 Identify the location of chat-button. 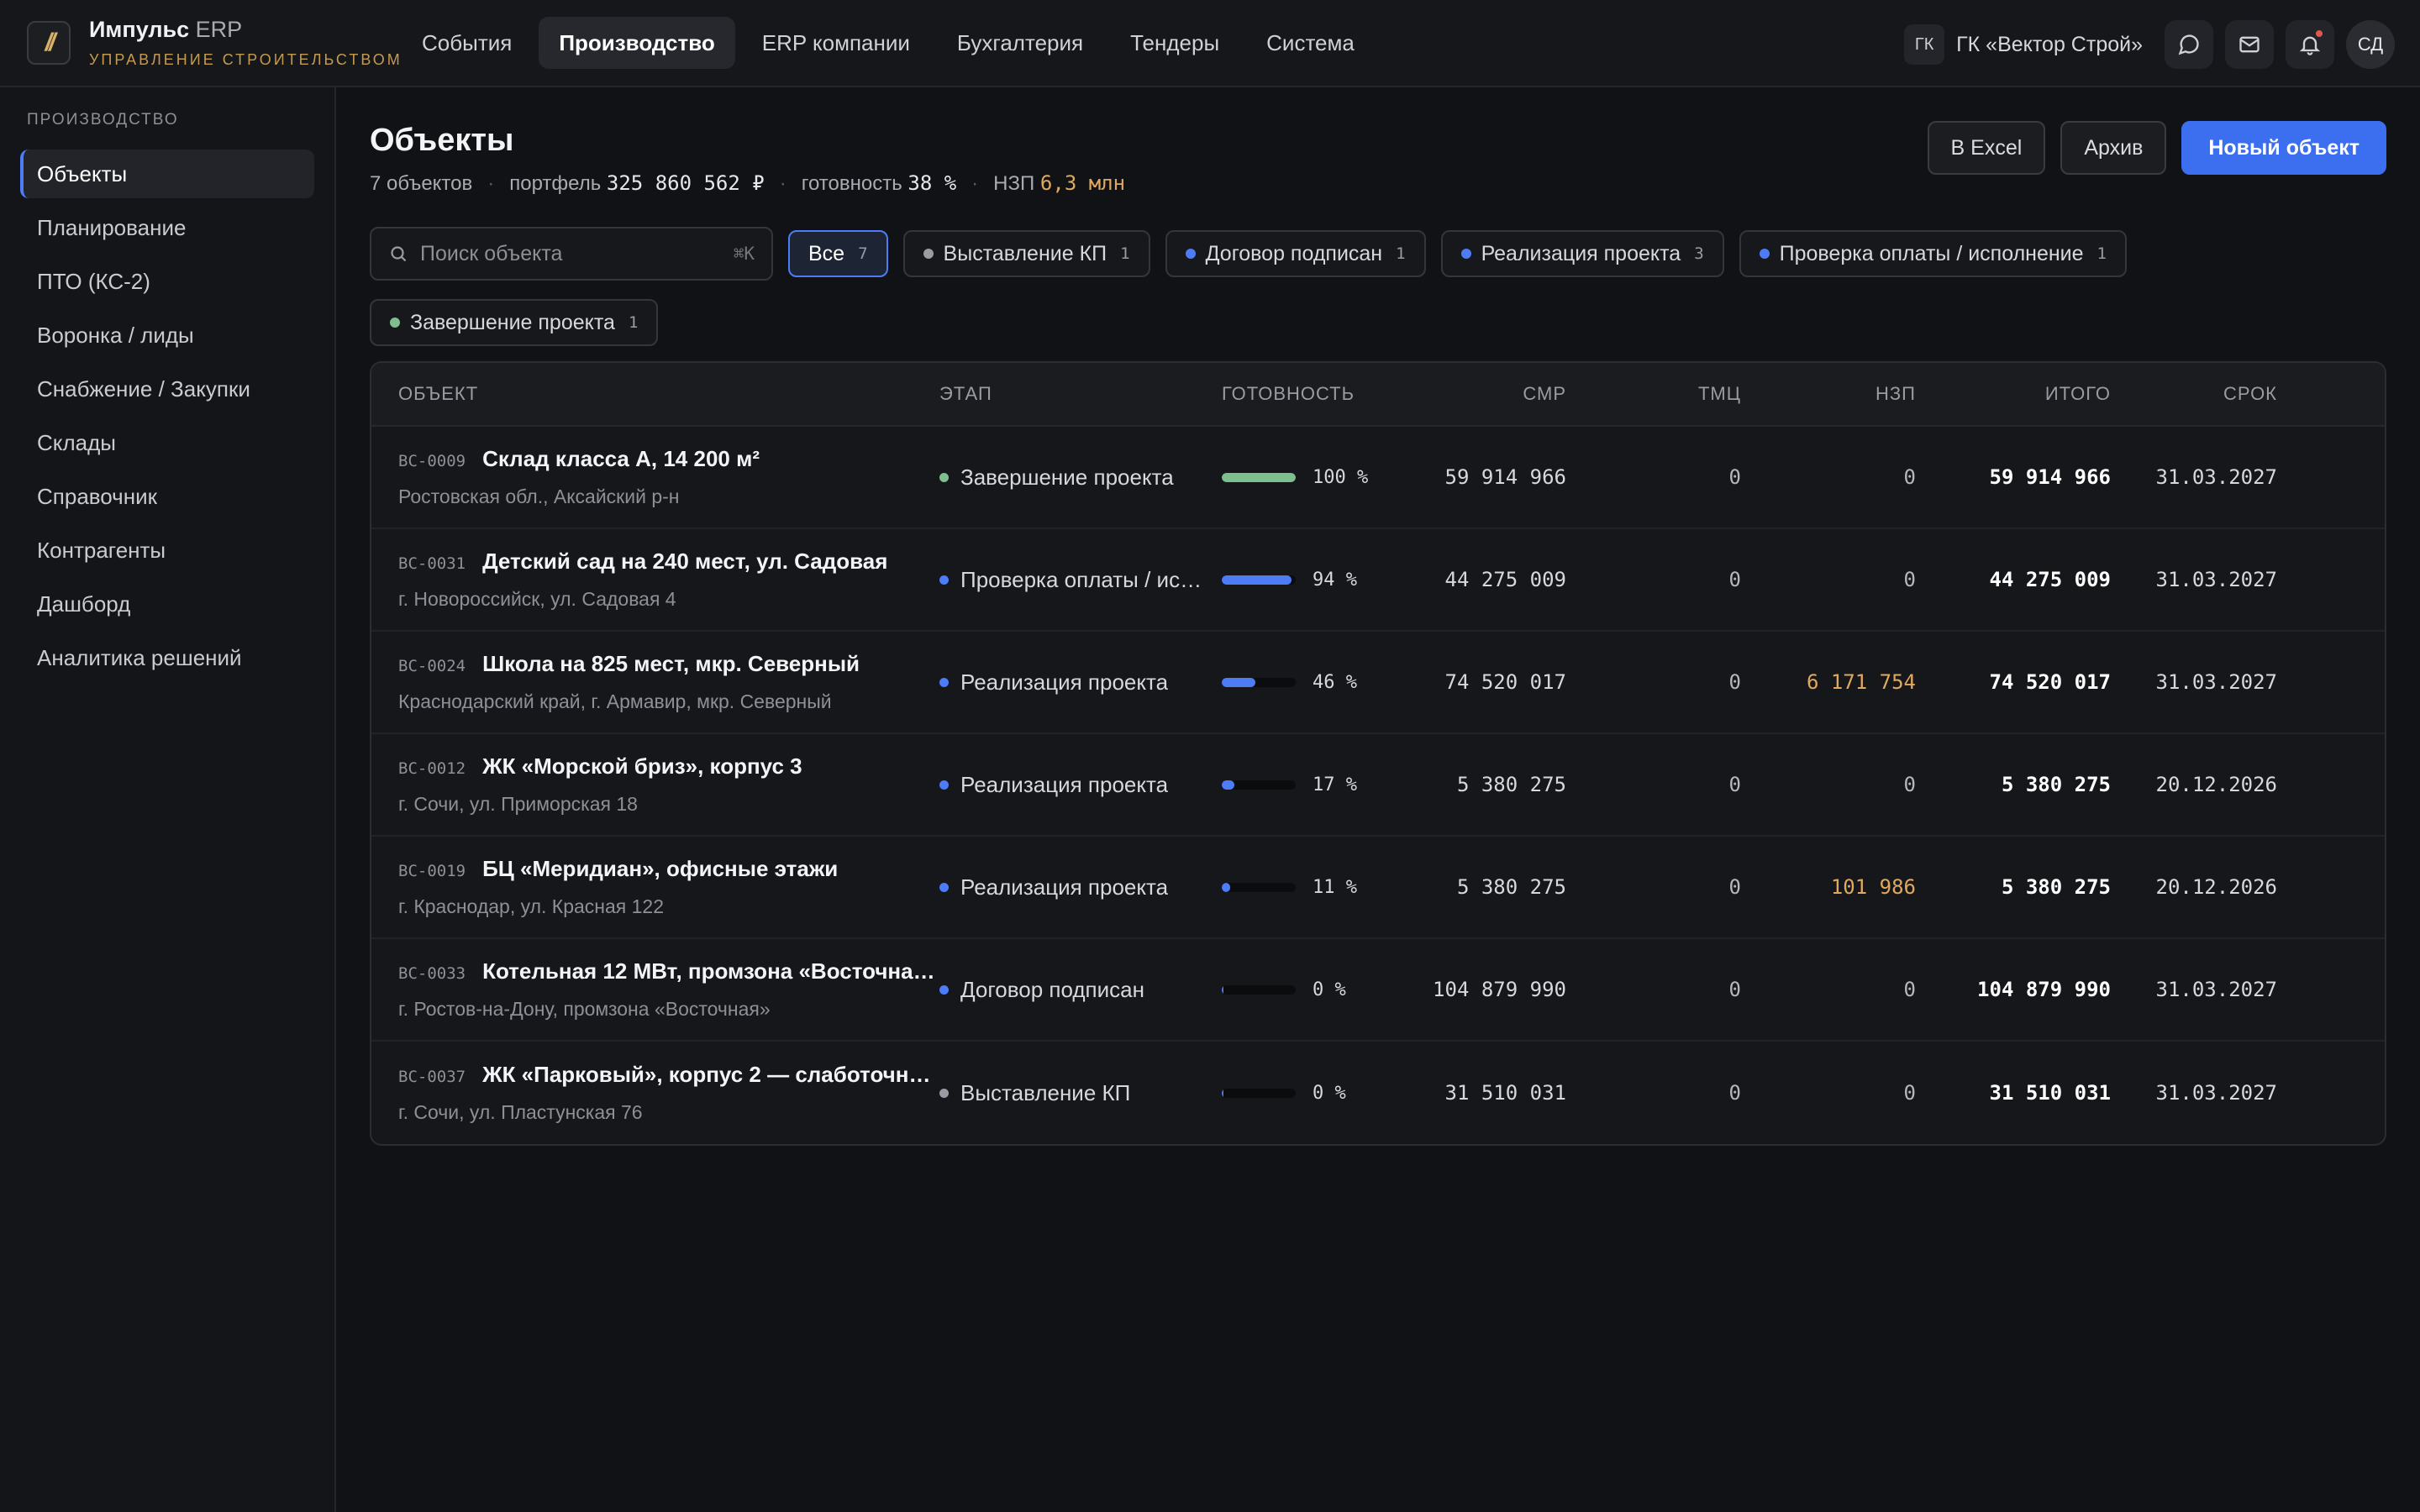
(2189, 44).